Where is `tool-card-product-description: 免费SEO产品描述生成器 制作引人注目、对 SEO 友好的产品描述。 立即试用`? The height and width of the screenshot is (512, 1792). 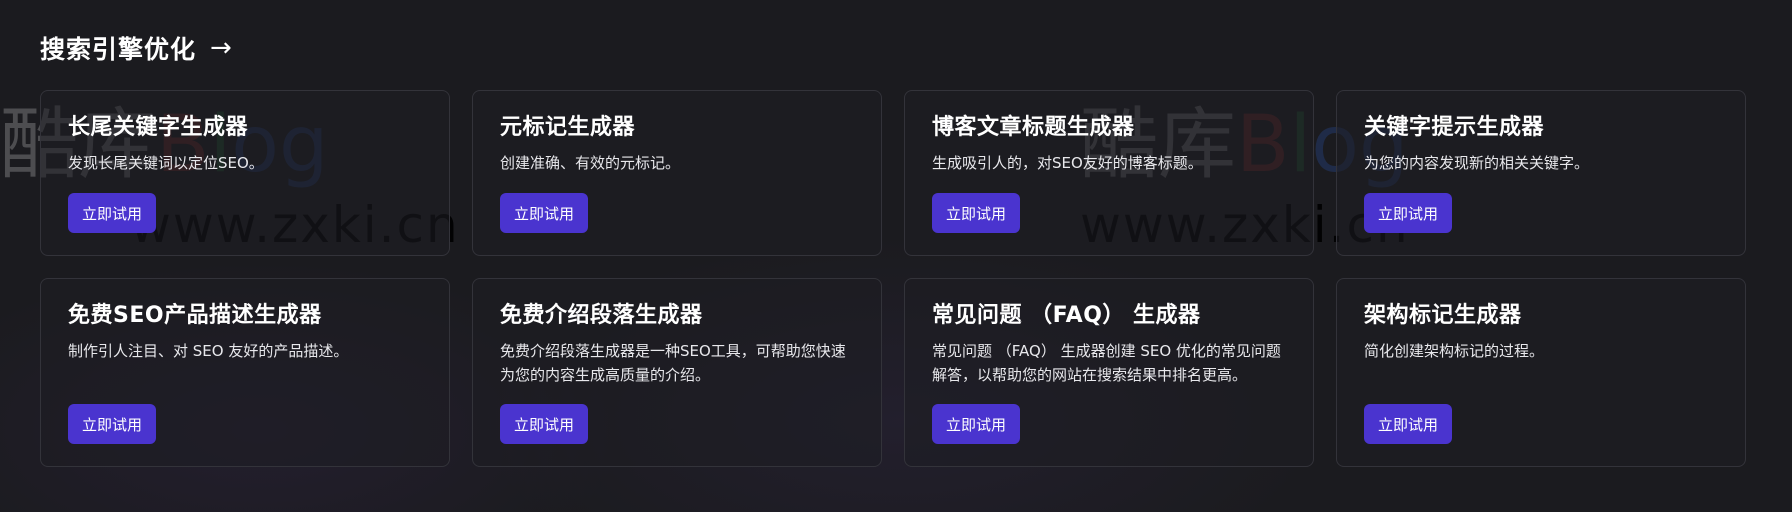 tool-card-product-description: 免费SEO产品描述生成器 制作引人注目、对 SEO 友好的产品描述。 立即试用 is located at coordinates (245, 372).